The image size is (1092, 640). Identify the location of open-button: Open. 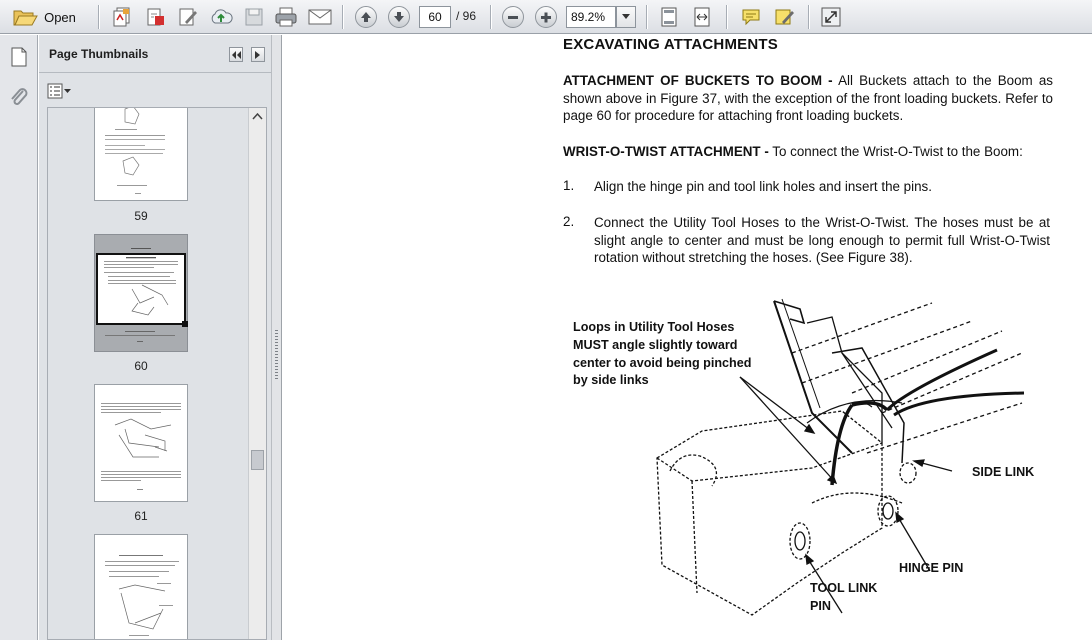
(44, 17).